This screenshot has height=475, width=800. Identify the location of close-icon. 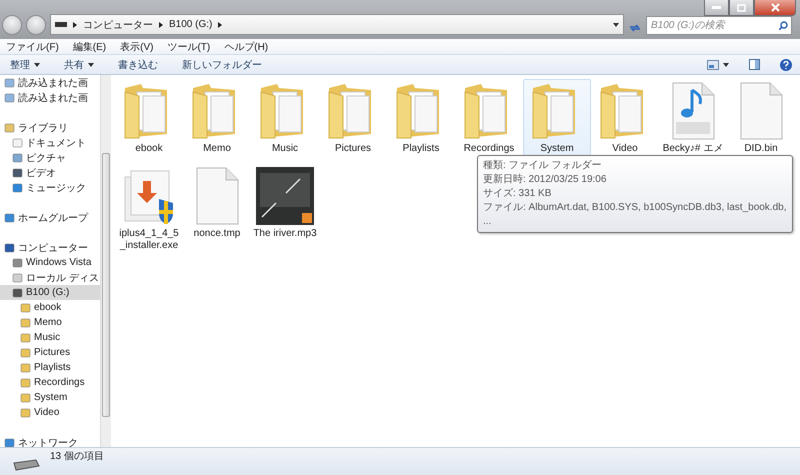
(775, 7).